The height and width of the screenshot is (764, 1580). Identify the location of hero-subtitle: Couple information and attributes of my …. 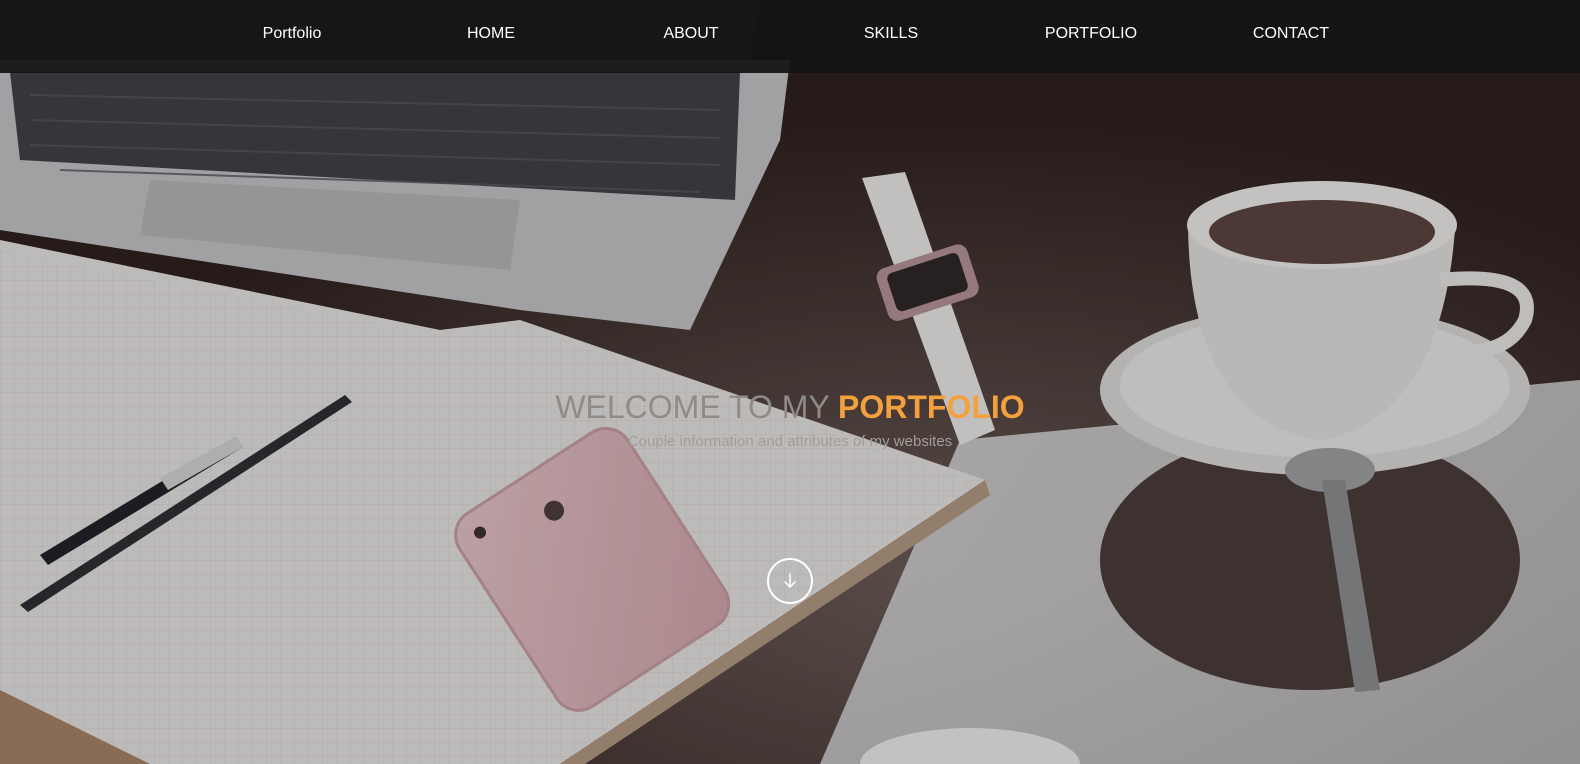
(790, 441).